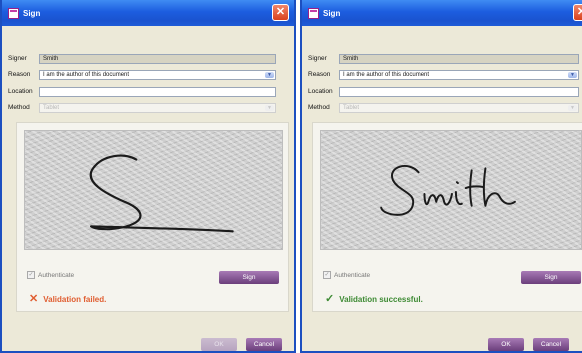  I want to click on validation-status: ✕ Validation failed., so click(67, 299).